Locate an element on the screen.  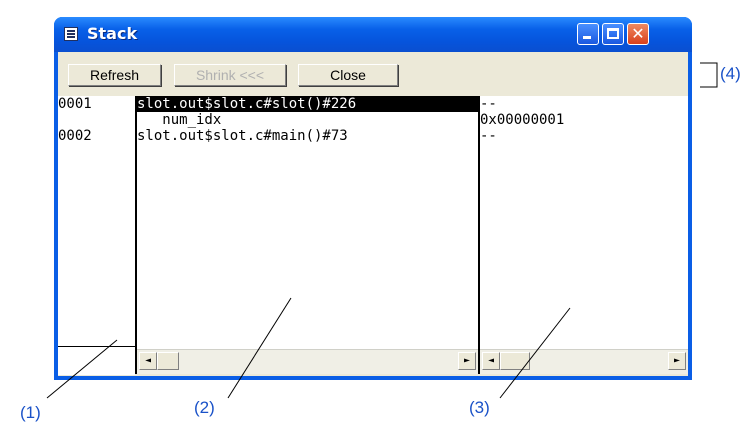
annotation-1: (1) is located at coordinates (30, 412).